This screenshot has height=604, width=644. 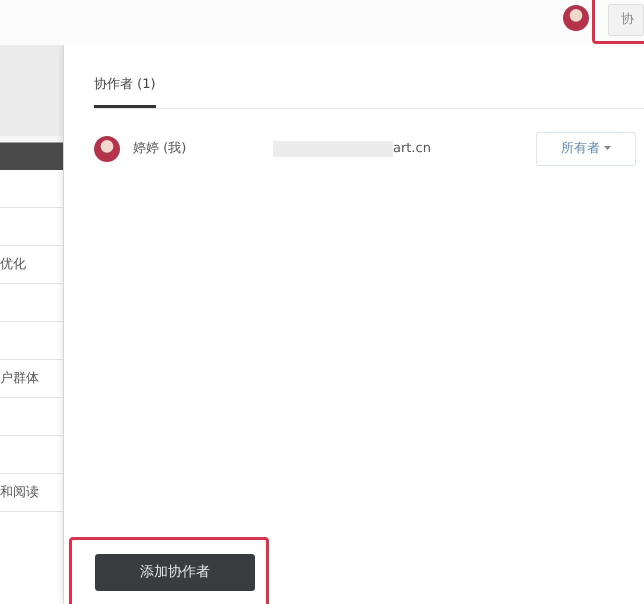 I want to click on add-collaborator-button: 添加协作者, so click(x=175, y=572).